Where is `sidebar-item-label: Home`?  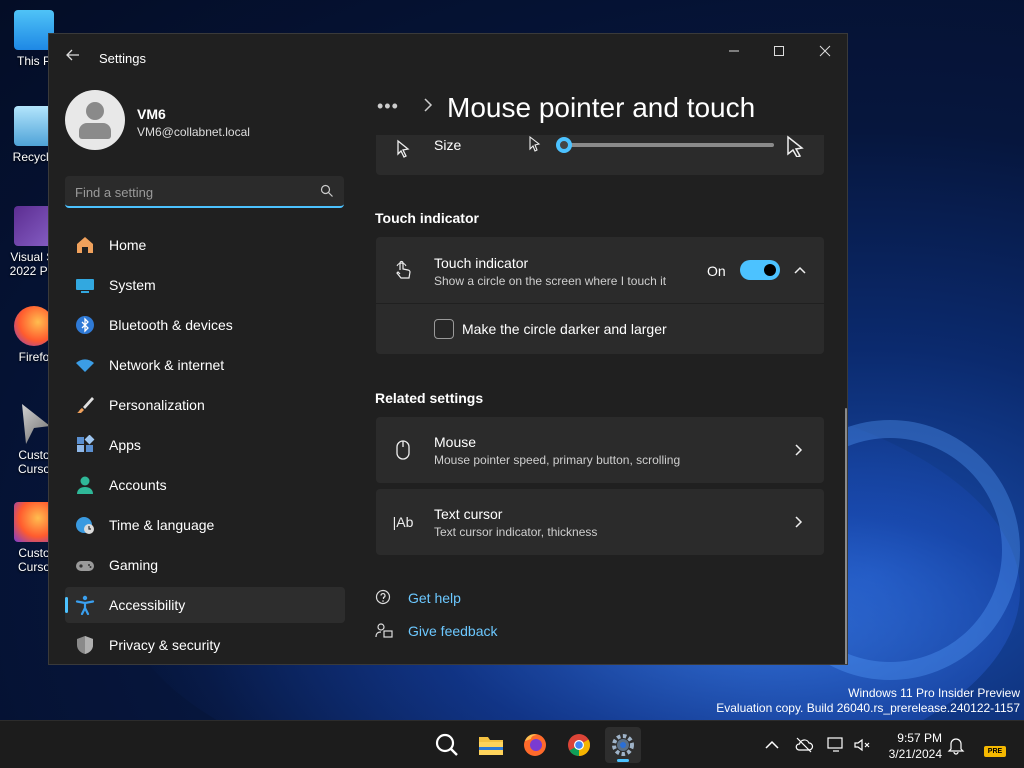
sidebar-item-label: Home is located at coordinates (128, 245).